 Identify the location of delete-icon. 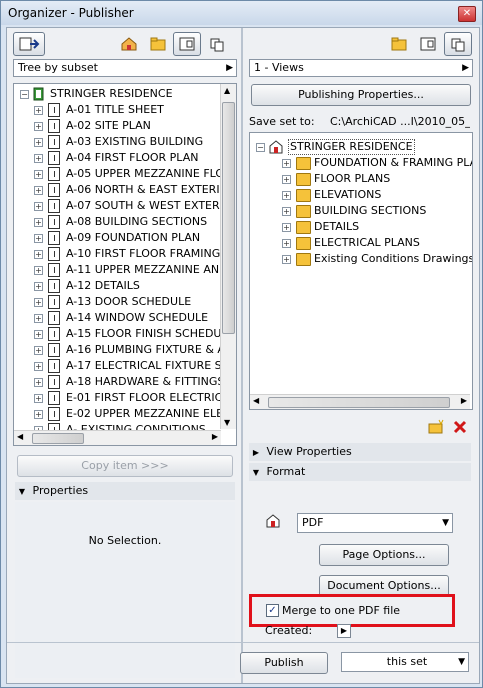
(460, 427).